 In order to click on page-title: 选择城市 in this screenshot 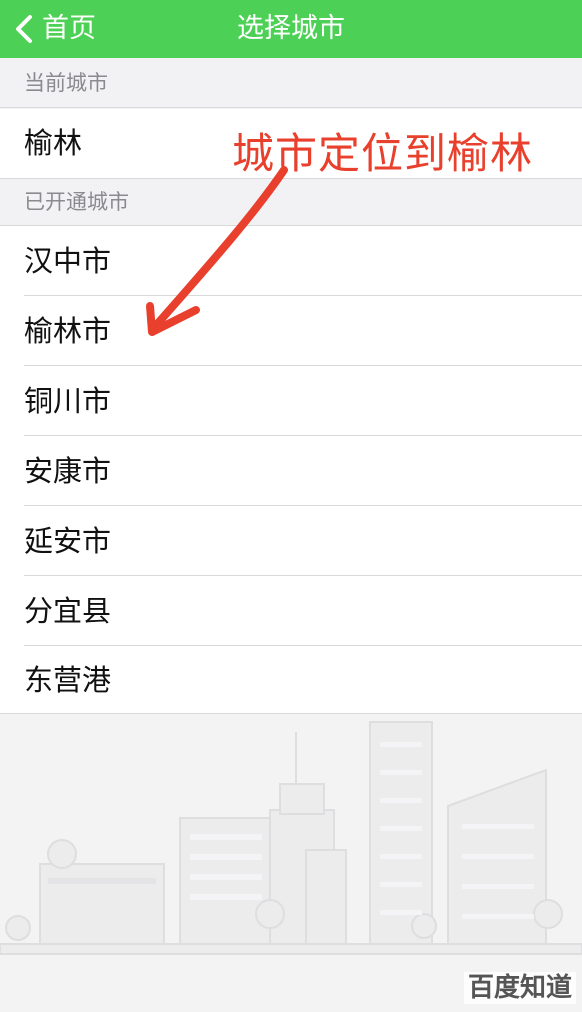, I will do `click(291, 28)`.